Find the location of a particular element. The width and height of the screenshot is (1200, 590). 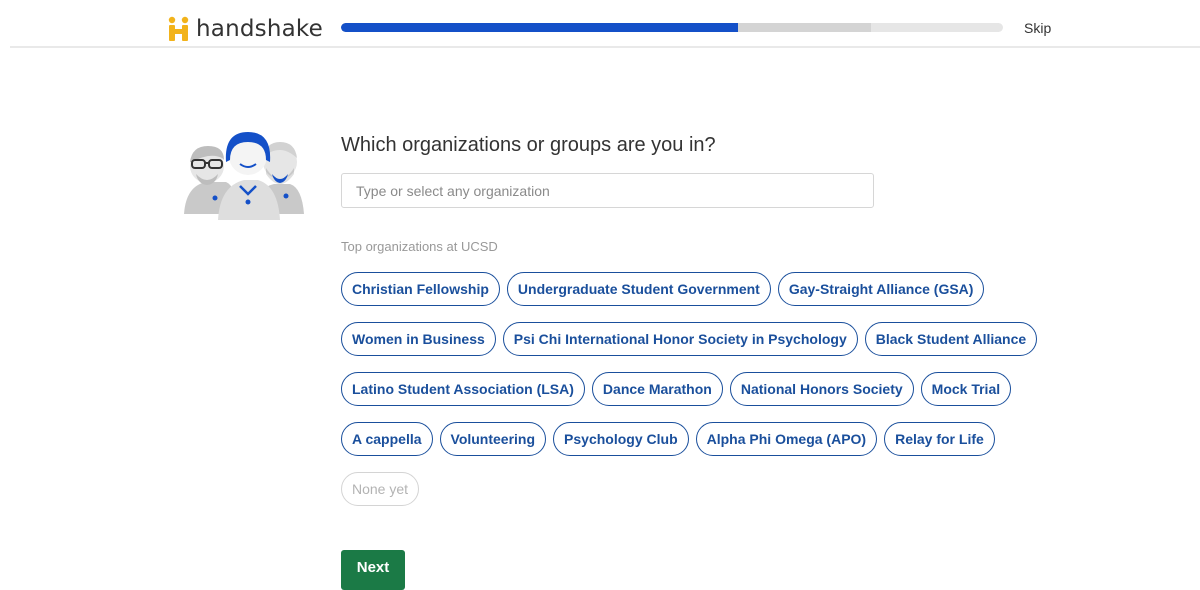

organization-chip: Dance Marathon is located at coordinates (657, 389).